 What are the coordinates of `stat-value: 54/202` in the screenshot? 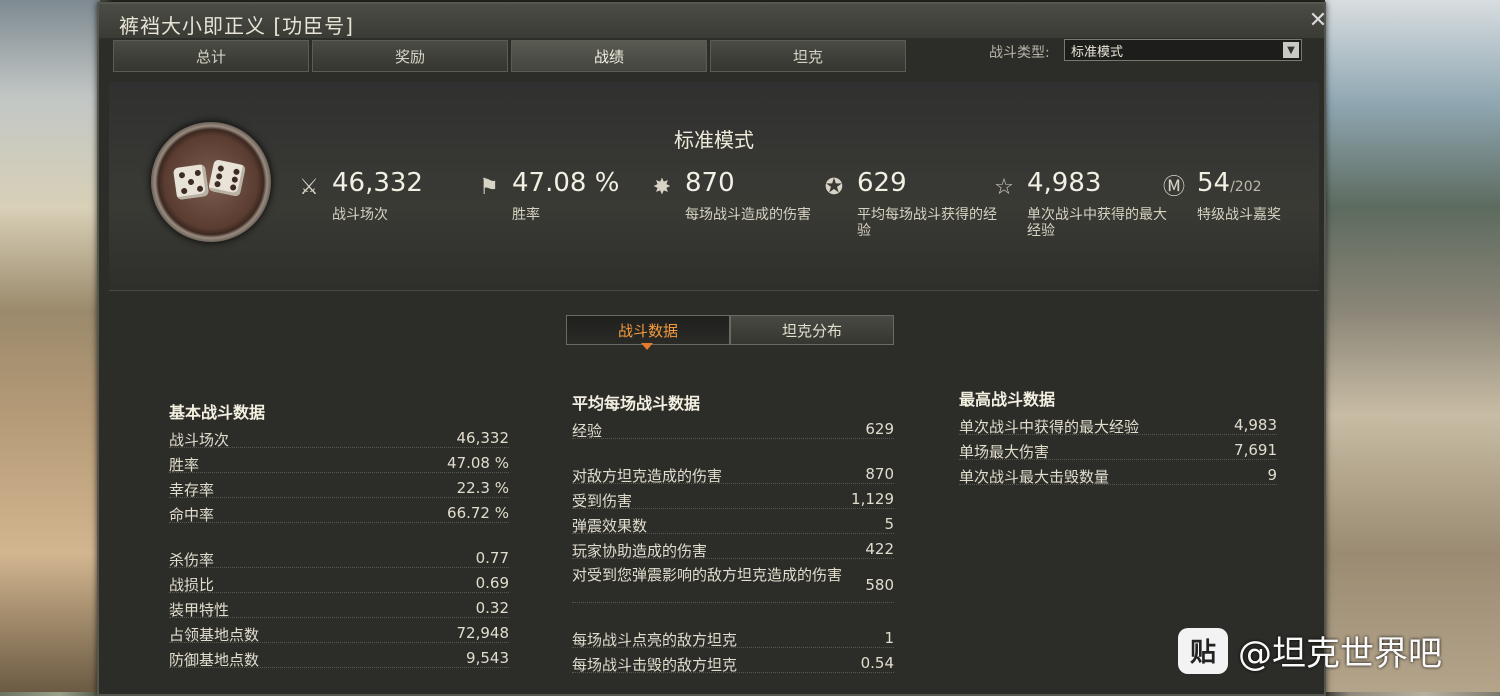 It's located at (1229, 183).